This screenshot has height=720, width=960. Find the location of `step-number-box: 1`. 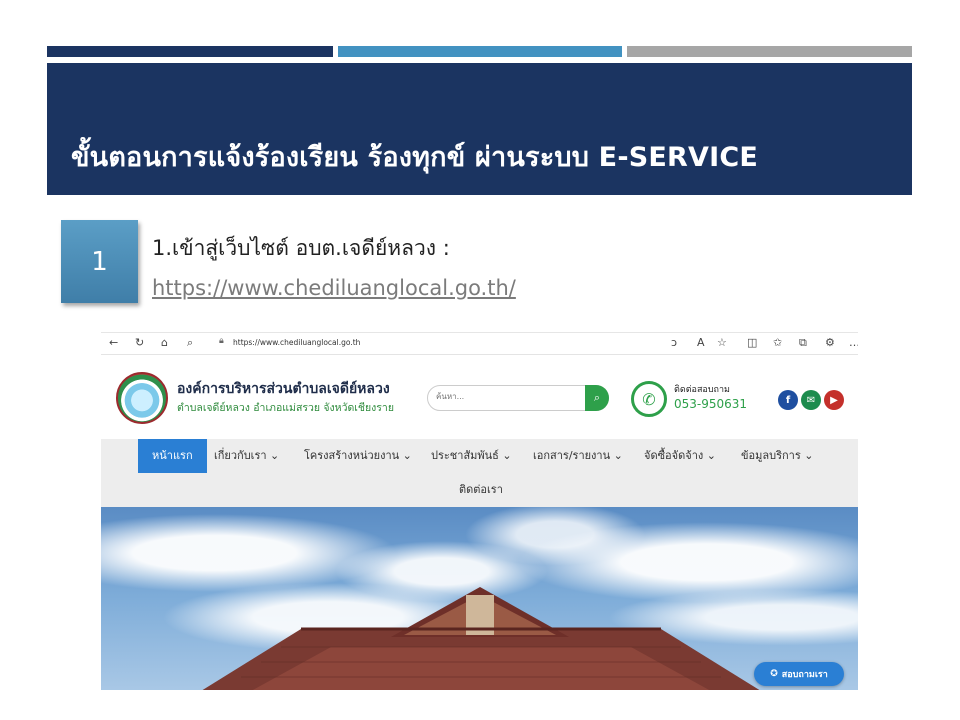

step-number-box: 1 is located at coordinates (99, 261).